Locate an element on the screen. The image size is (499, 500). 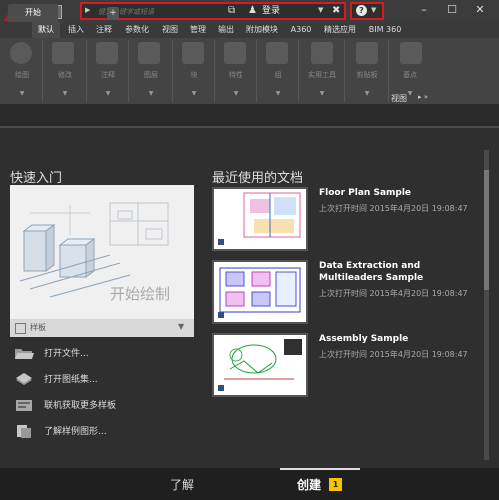
group-icon is located at coordinates (277, 53).